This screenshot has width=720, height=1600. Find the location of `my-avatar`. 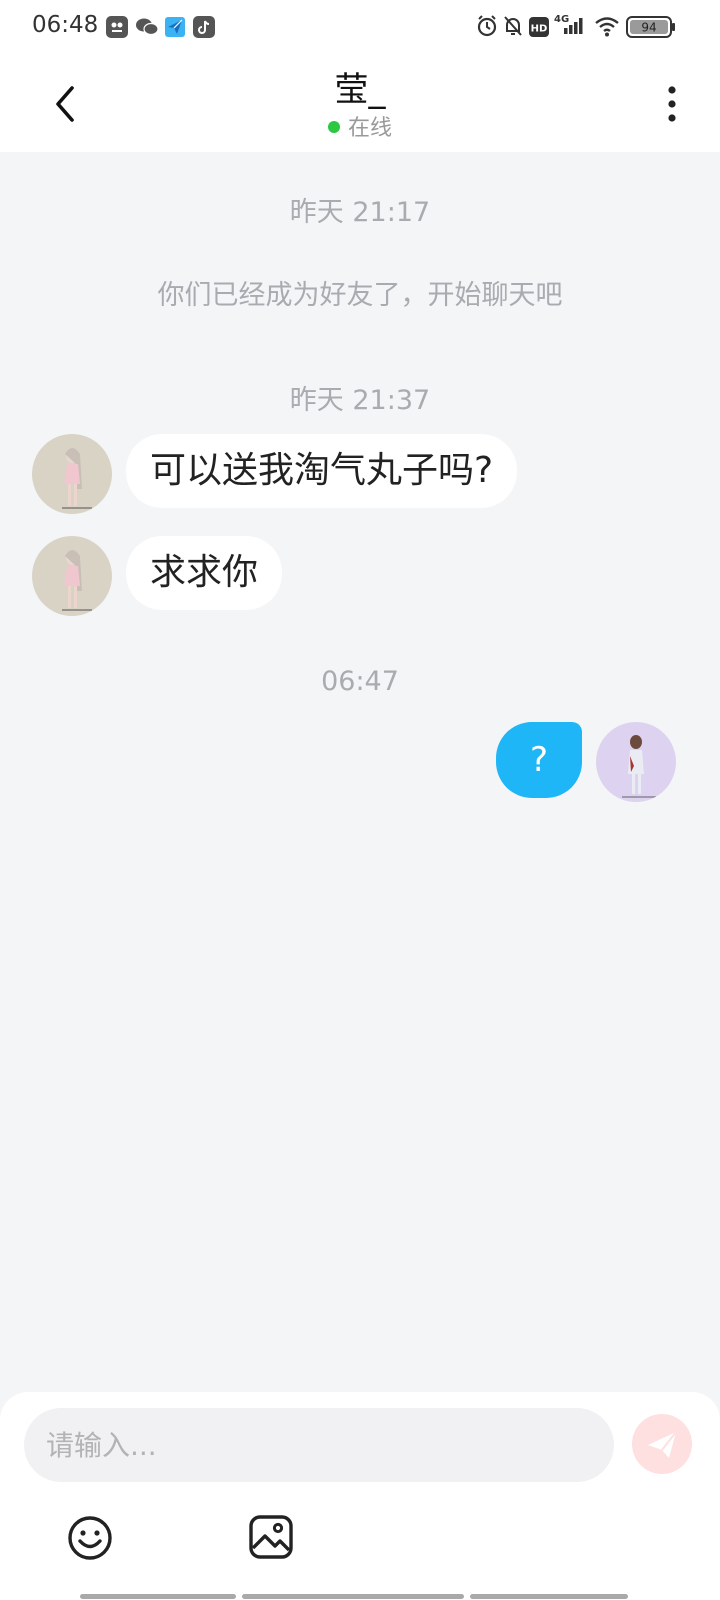

my-avatar is located at coordinates (636, 762).